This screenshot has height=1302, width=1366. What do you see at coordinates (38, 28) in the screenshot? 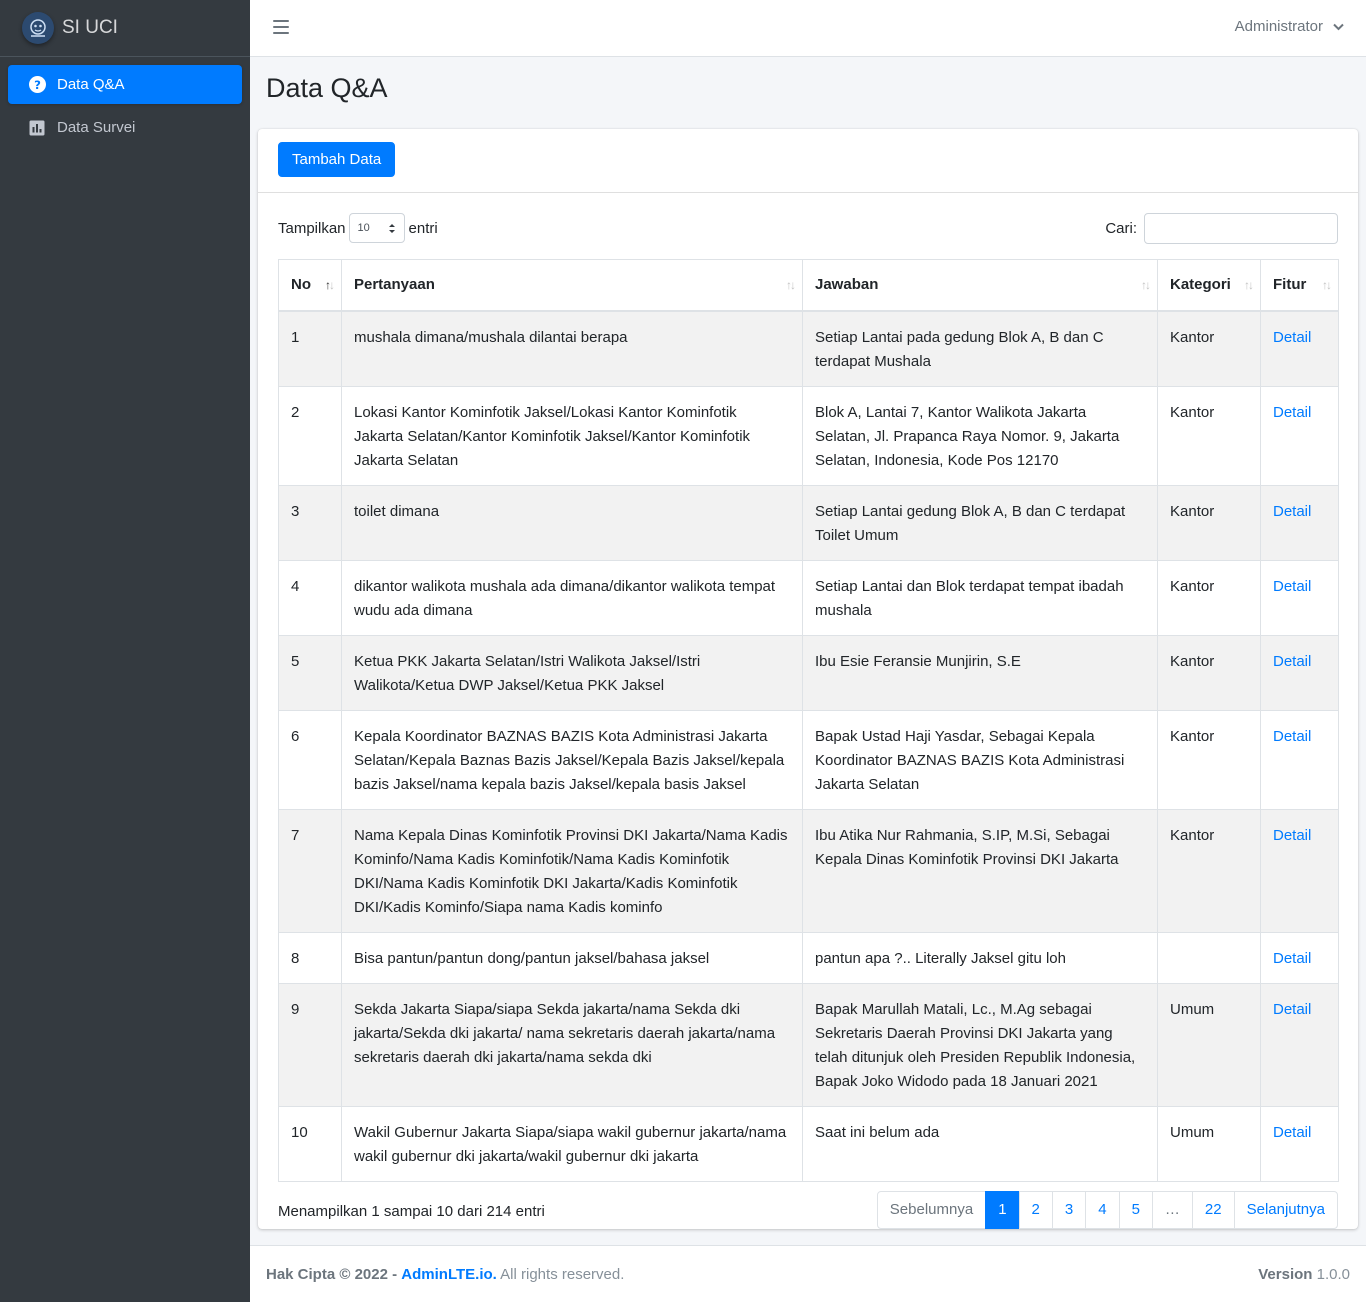
I see `brand-logo-icon` at bounding box center [38, 28].